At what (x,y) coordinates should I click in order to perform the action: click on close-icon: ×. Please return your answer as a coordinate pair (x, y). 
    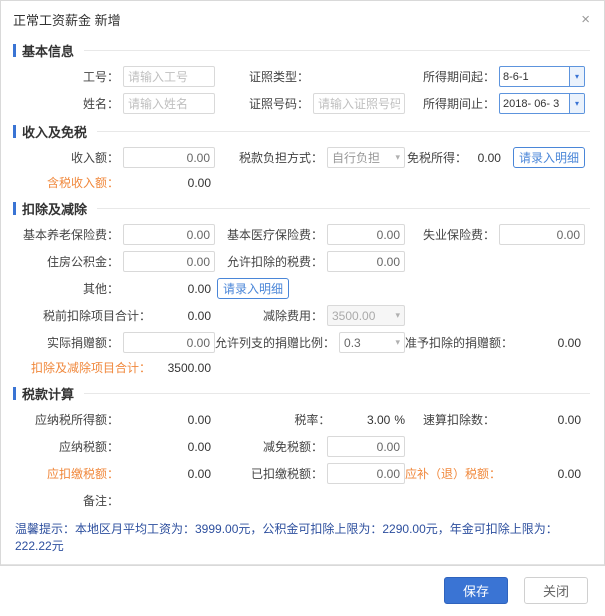
    Looking at the image, I should click on (585, 19).